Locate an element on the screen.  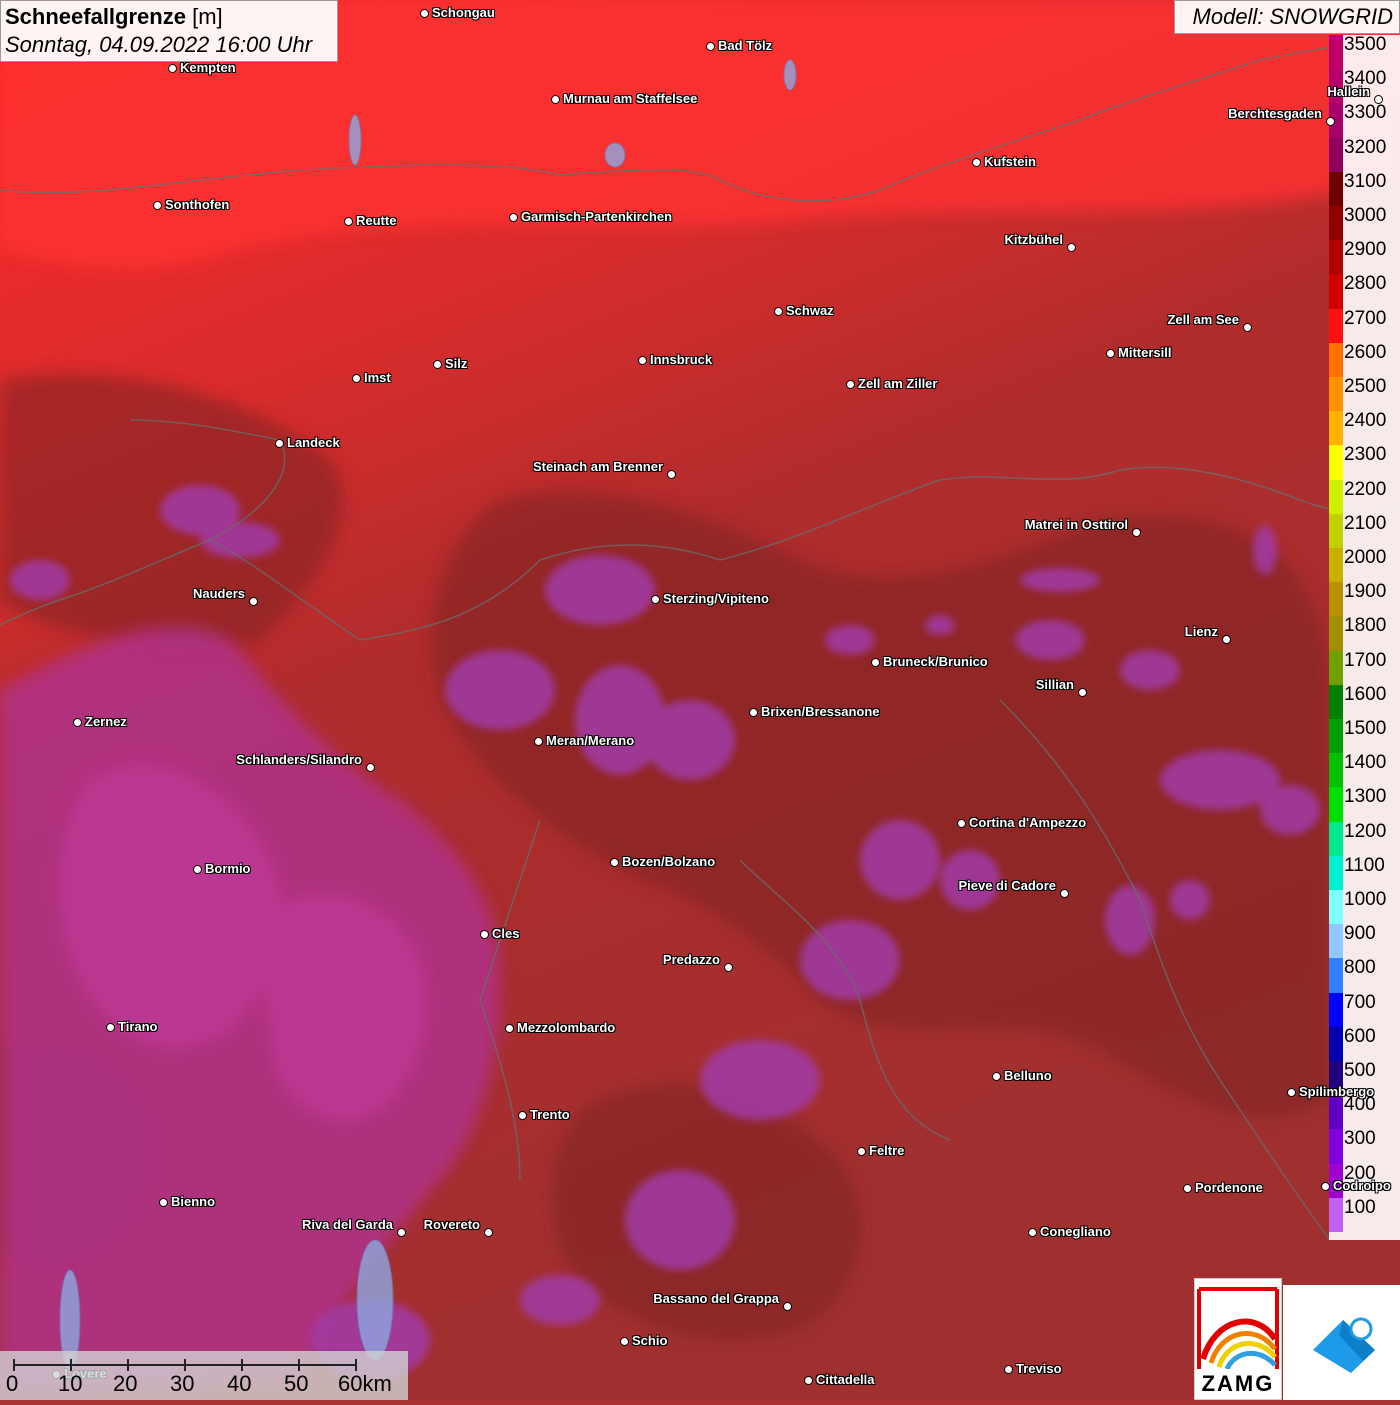
city-label: Kempten is located at coordinates (208, 67).